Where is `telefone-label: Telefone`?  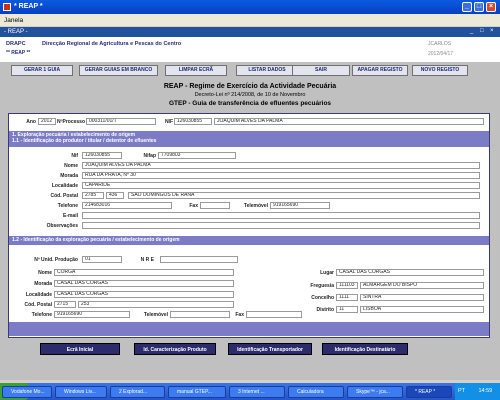
telefone-label: Telefone is located at coordinates (67, 206).